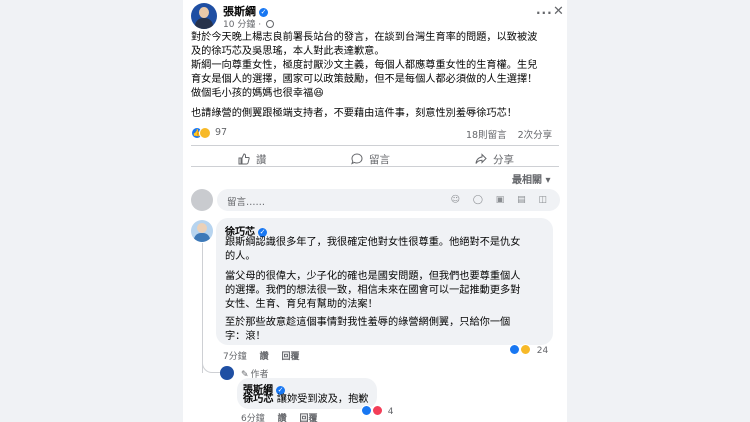 This screenshot has height=422, width=750. Describe the element at coordinates (235, 357) in the screenshot. I see `comment-time: 7分鐘` at that location.